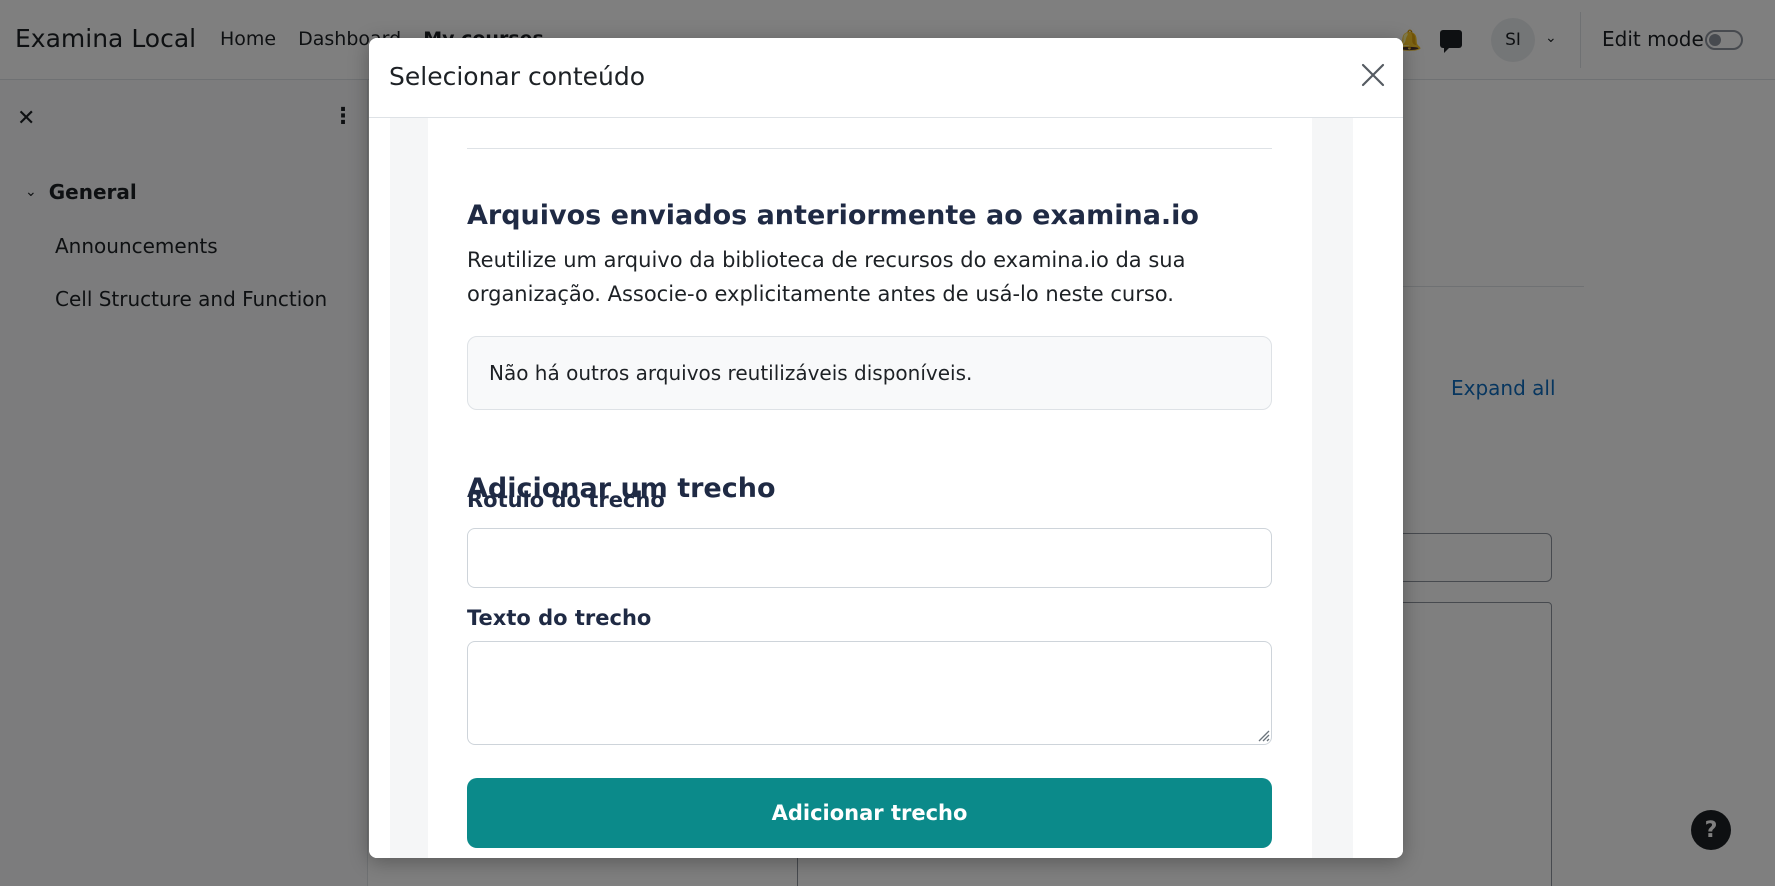 This screenshot has height=886, width=1775. I want to click on modal-title: Selecionar conteúdo, so click(517, 76).